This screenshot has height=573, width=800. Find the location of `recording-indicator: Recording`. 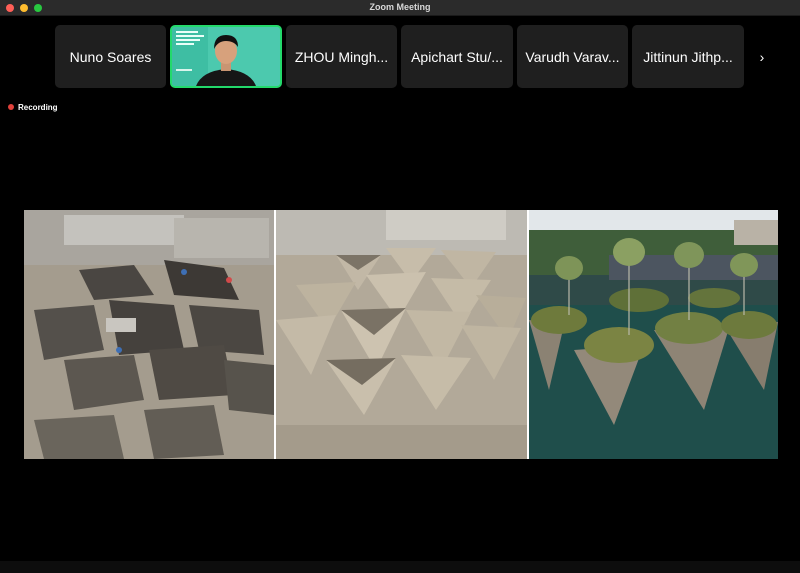

recording-indicator: Recording is located at coordinates (33, 107).